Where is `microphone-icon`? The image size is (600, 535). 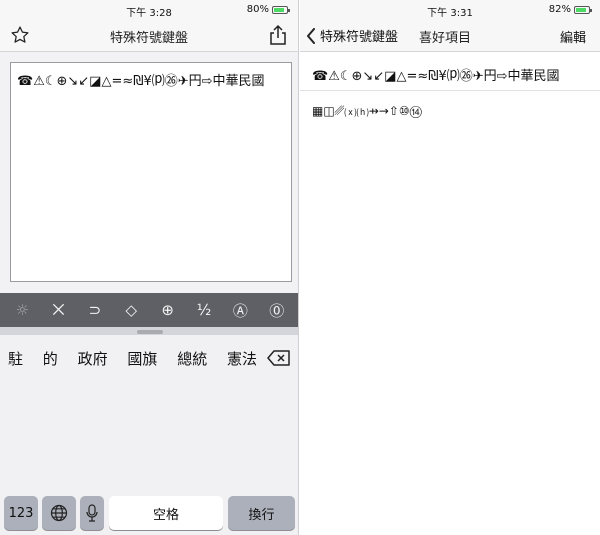 microphone-icon is located at coordinates (92, 513).